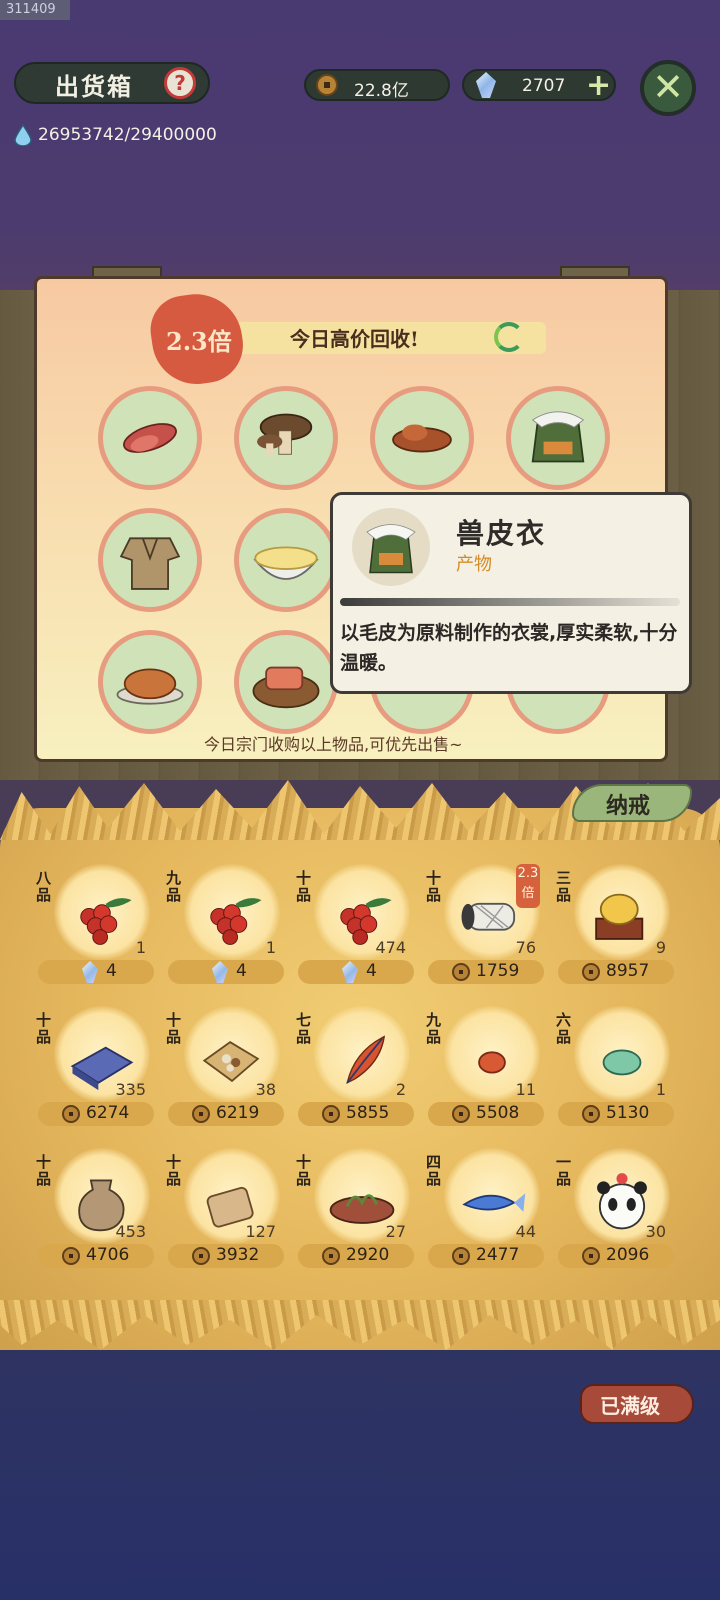 This screenshot has width=720, height=1600. What do you see at coordinates (354, 339) in the screenshot?
I see `banner-title: 今日高价回收!` at bounding box center [354, 339].